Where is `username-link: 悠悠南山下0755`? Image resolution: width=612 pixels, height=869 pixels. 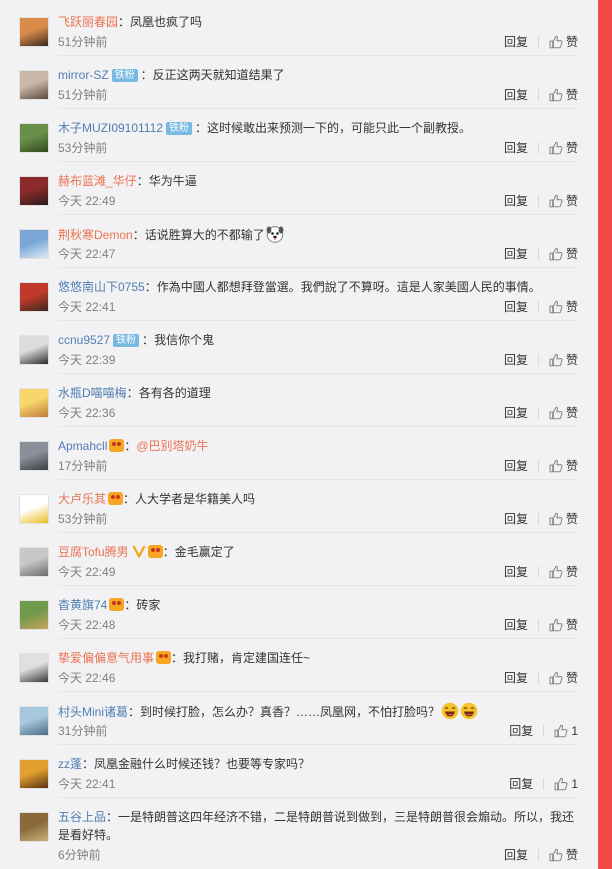
username-link: 悠悠南山下0755 is located at coordinates (101, 287).